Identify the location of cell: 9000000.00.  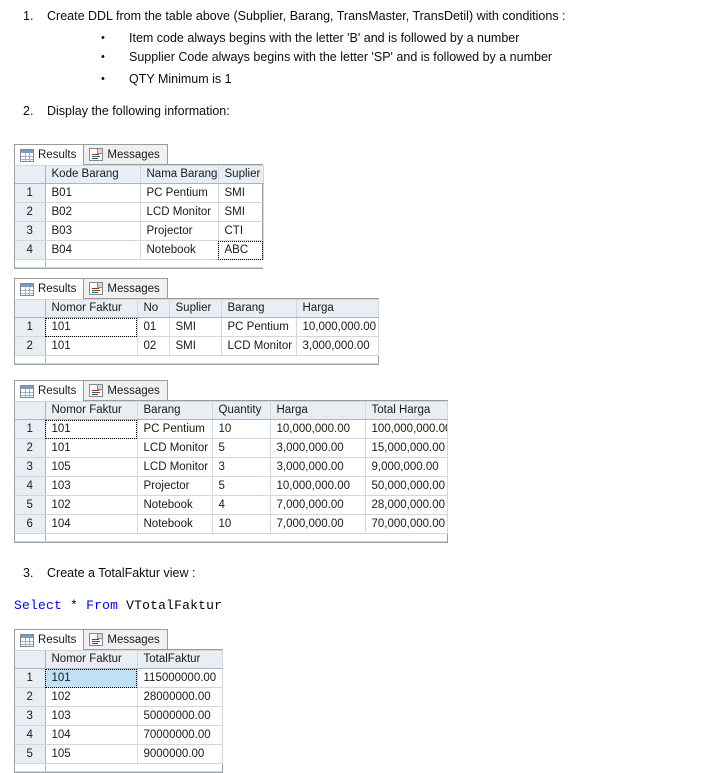
(180, 754).